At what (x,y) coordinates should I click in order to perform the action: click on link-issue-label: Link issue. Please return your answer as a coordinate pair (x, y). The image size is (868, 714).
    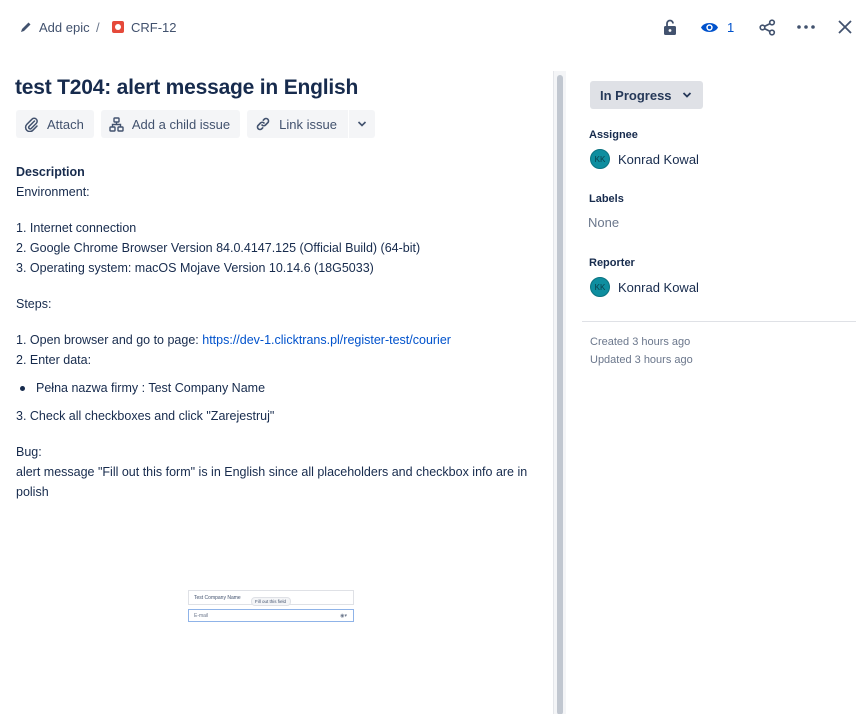
    Looking at the image, I should click on (308, 124).